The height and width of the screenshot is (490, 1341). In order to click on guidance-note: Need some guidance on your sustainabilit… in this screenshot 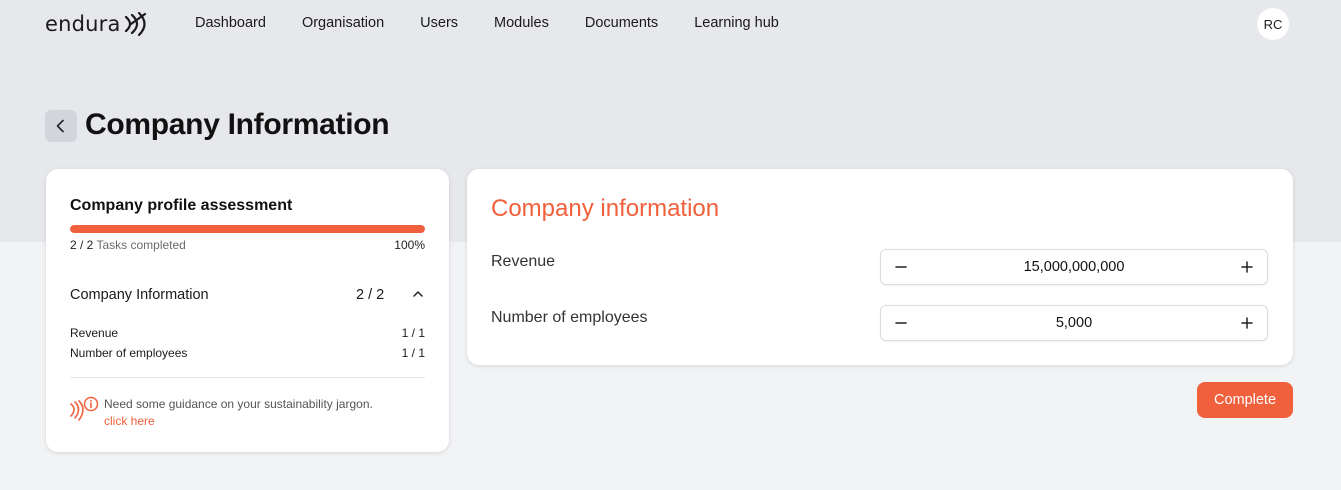, I will do `click(247, 412)`.